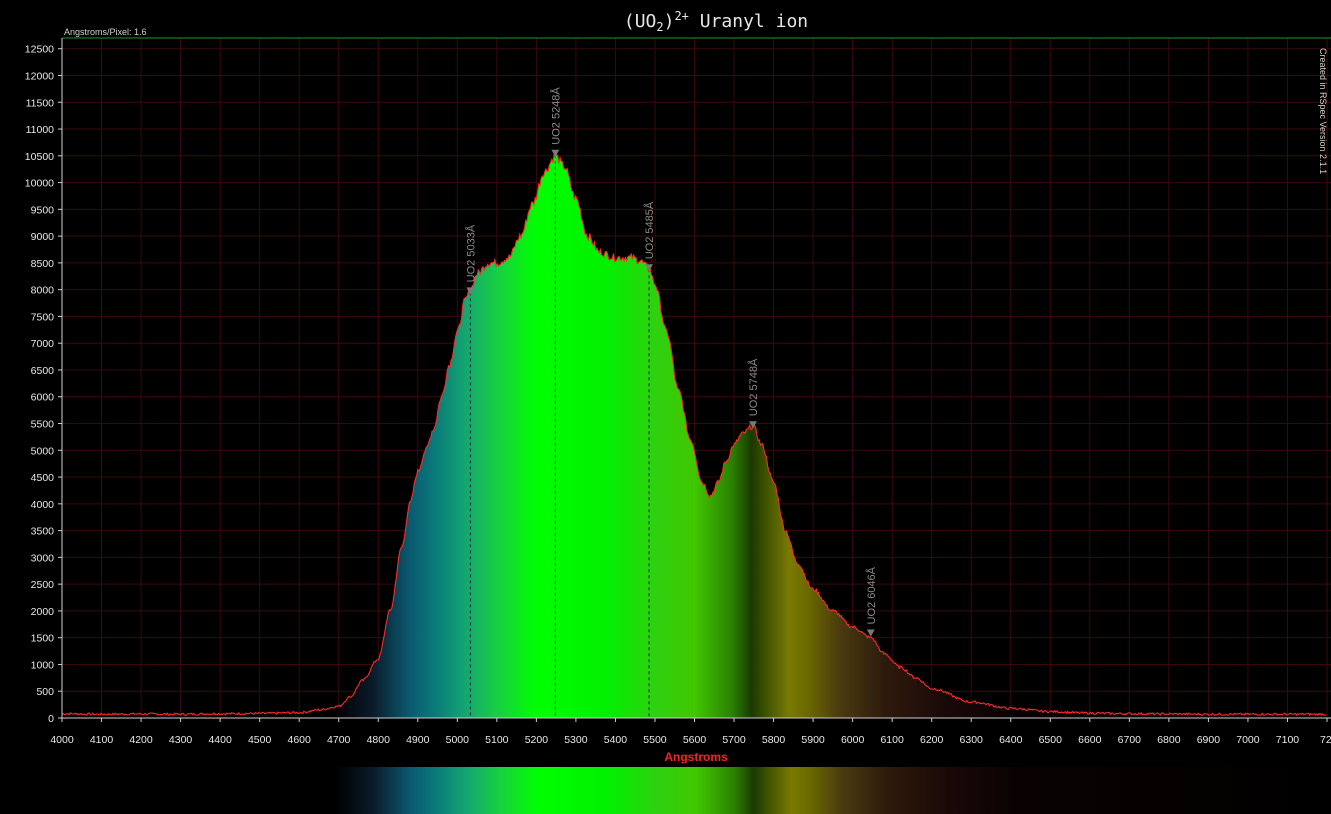  Describe the element at coordinates (1325, 740) in the screenshot. I see `x-tick-label: 720` at that location.